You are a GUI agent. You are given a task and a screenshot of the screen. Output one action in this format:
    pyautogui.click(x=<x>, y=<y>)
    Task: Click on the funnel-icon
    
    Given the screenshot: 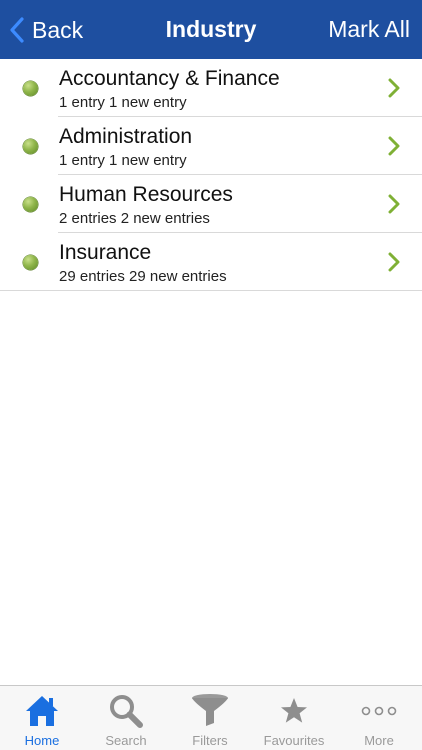 What is the action you would take?
    pyautogui.click(x=210, y=710)
    